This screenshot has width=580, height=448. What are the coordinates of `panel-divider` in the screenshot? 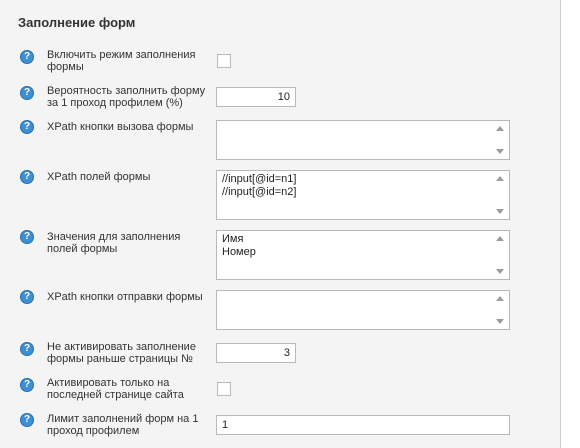 It's located at (560, 224).